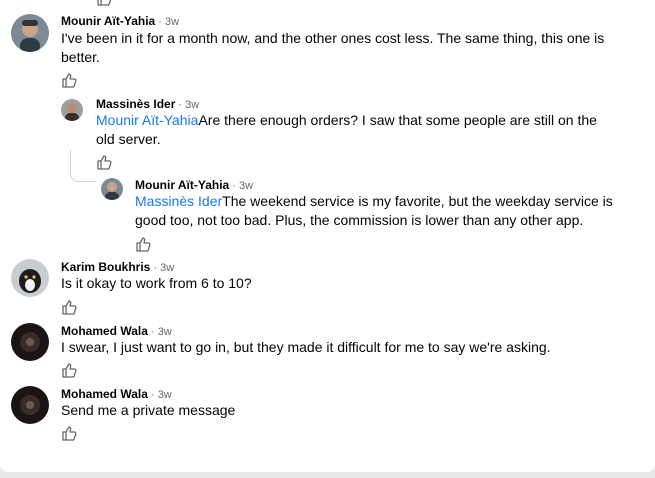 The height and width of the screenshot is (478, 655). I want to click on comment-header: Karim Boukhris · 3w, so click(117, 267).